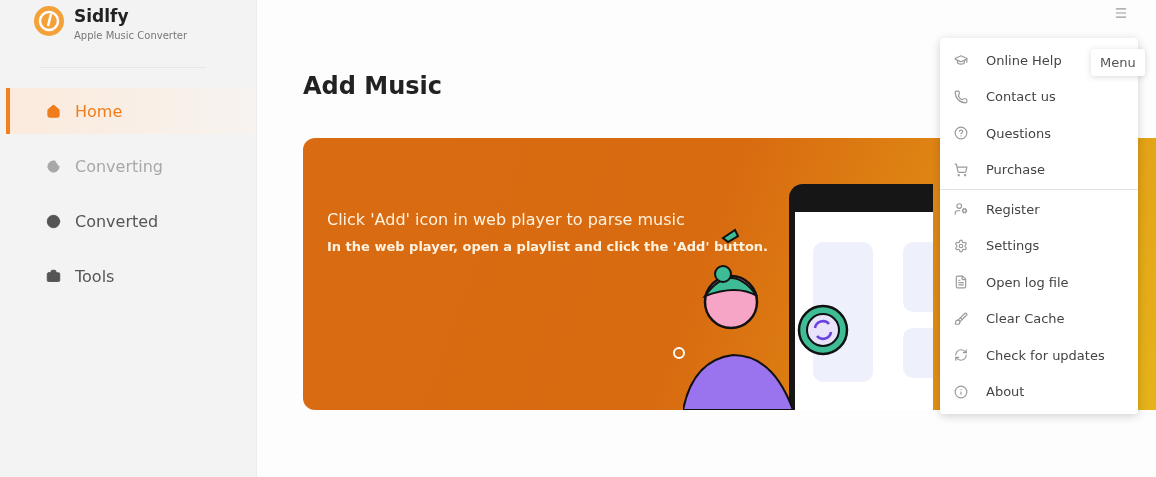 The width and height of the screenshot is (1156, 477). I want to click on menu-tooltip: Menu, so click(1118, 62).